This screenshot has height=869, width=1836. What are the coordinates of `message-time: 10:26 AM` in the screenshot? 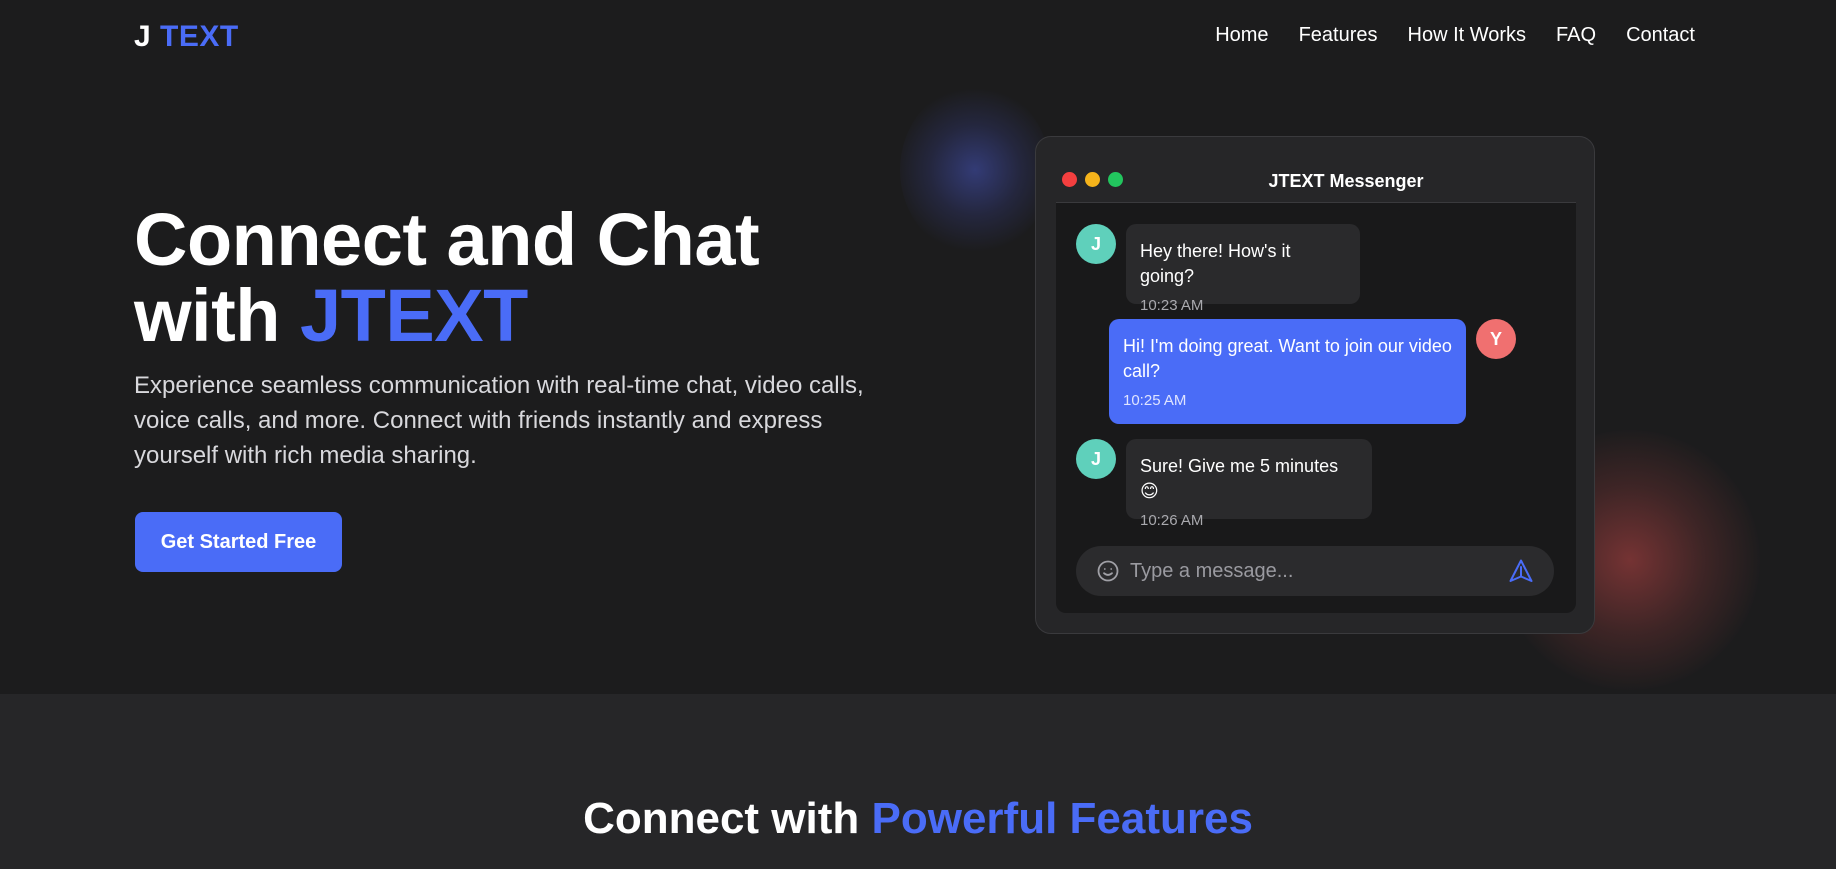 It's located at (1172, 520).